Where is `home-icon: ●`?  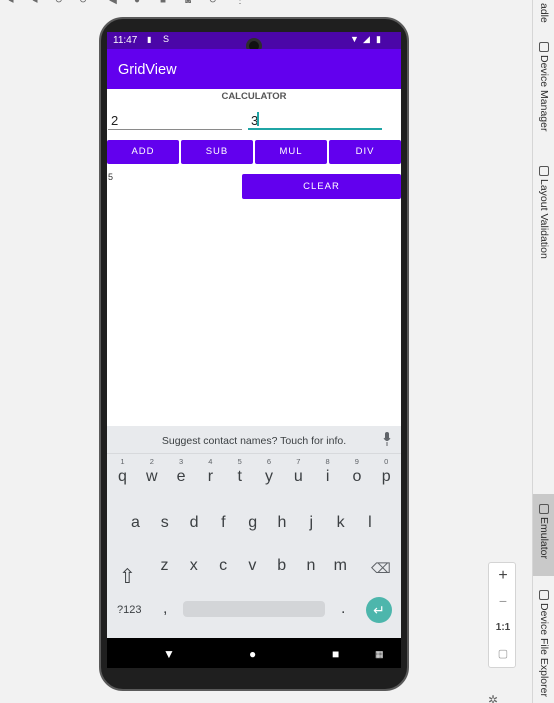 home-icon: ● is located at coordinates (137, 3).